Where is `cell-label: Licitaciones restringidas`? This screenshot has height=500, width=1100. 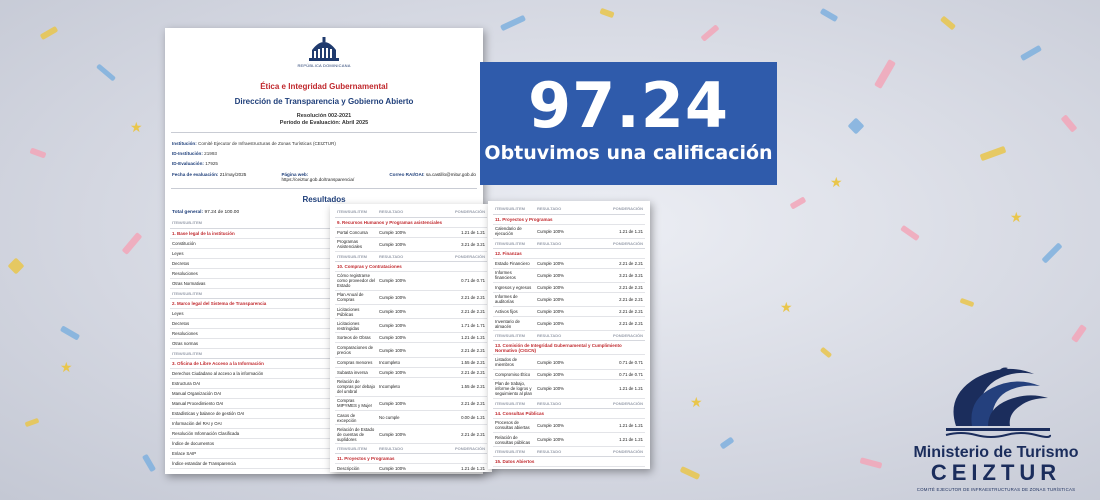 cell-label: Licitaciones restringidas is located at coordinates (356, 326).